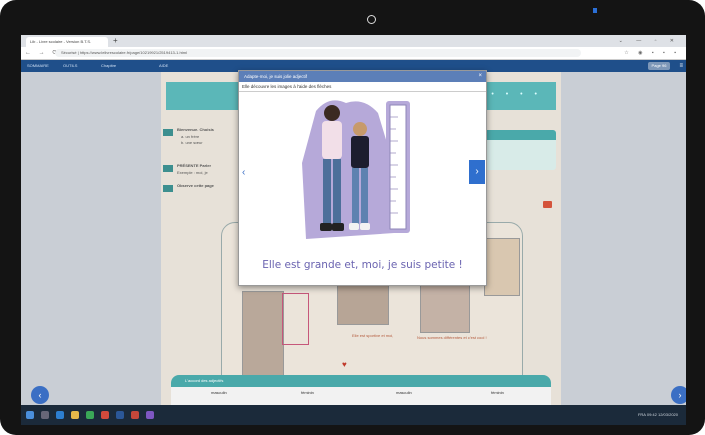 The image size is (705, 435). What do you see at coordinates (30, 415) in the screenshot?
I see `start-icon` at bounding box center [30, 415].